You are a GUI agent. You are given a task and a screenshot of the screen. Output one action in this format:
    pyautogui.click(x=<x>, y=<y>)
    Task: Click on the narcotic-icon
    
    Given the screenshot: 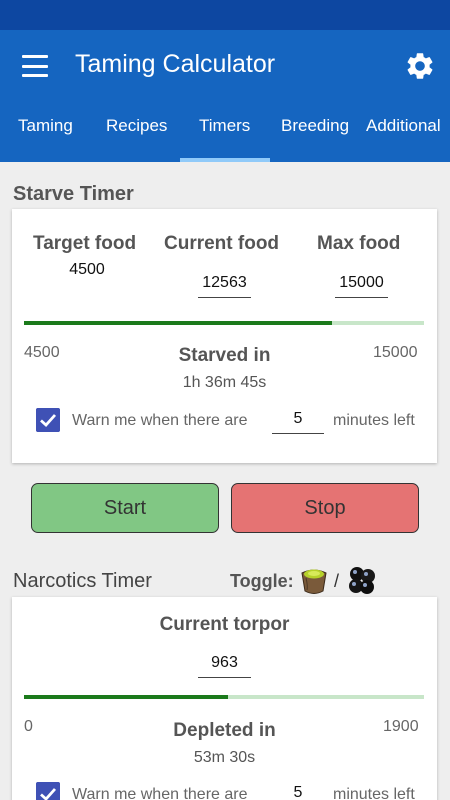 What is the action you would take?
    pyautogui.click(x=314, y=580)
    